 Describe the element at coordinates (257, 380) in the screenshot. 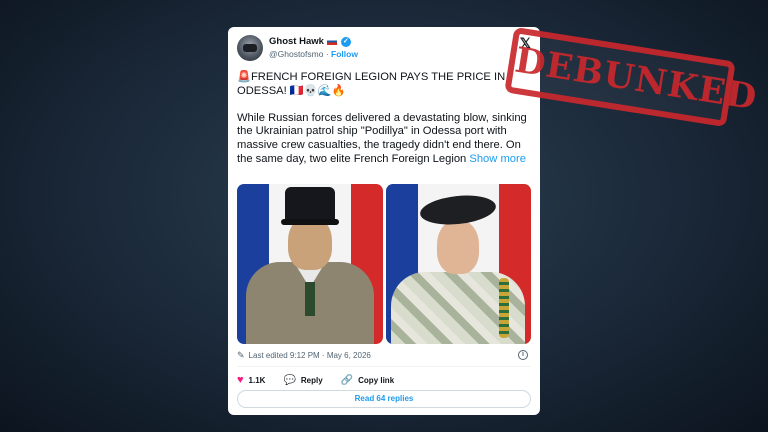

I see `like-count: 1.1K` at that location.